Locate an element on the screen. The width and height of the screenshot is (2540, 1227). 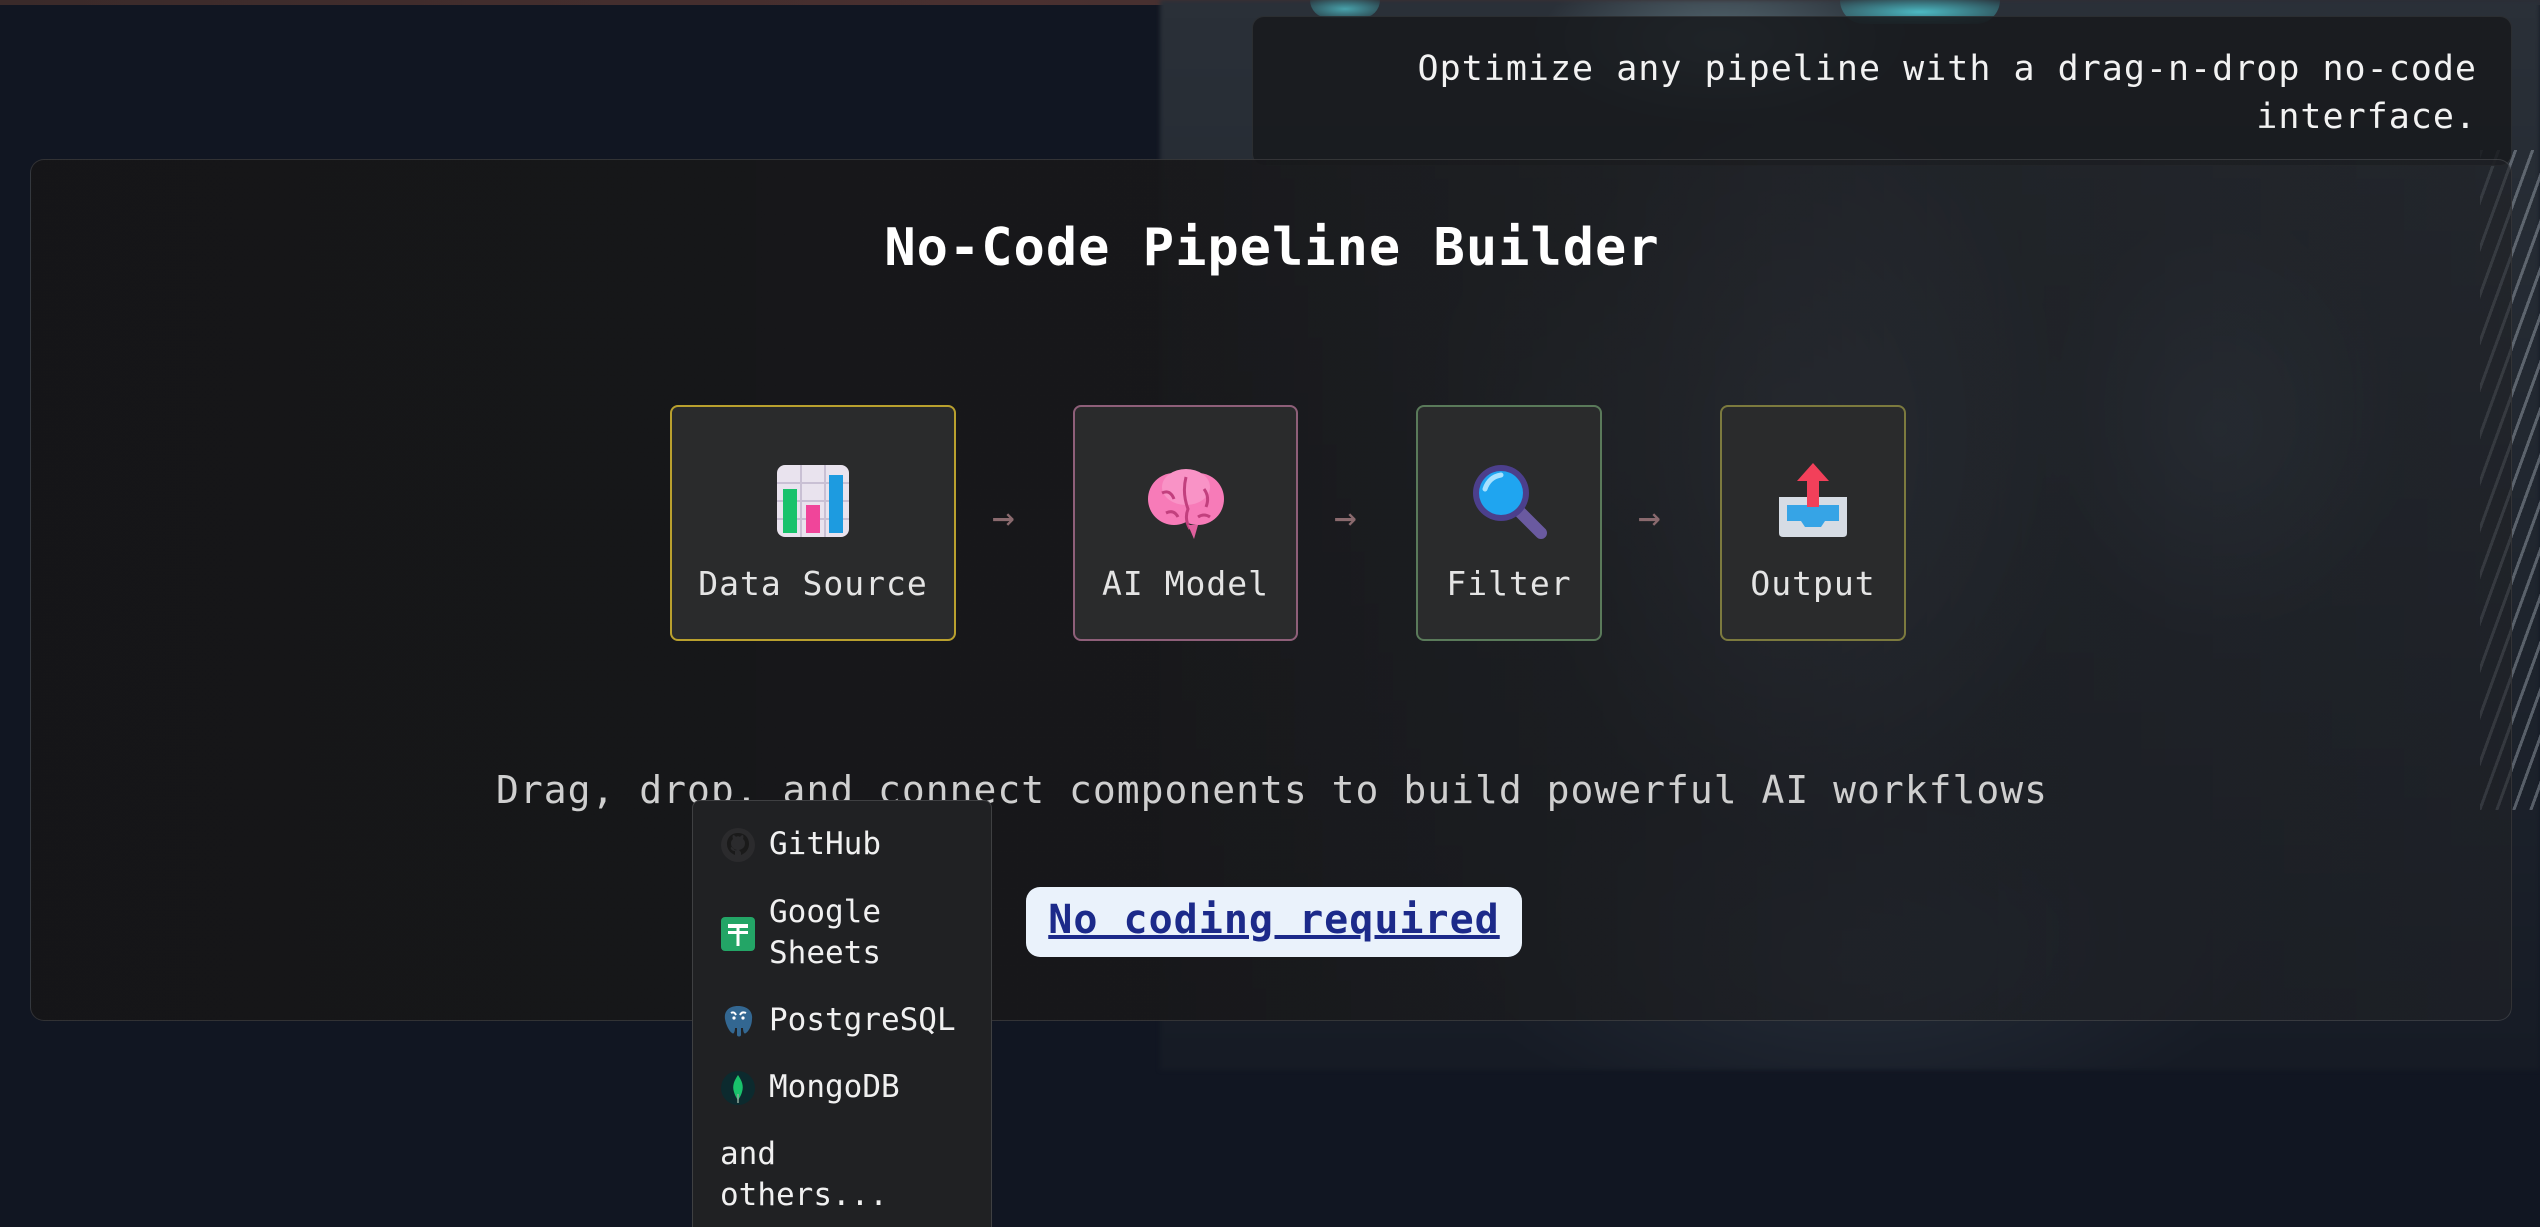
dropdown-item-label: GitHub is located at coordinates (825, 844).